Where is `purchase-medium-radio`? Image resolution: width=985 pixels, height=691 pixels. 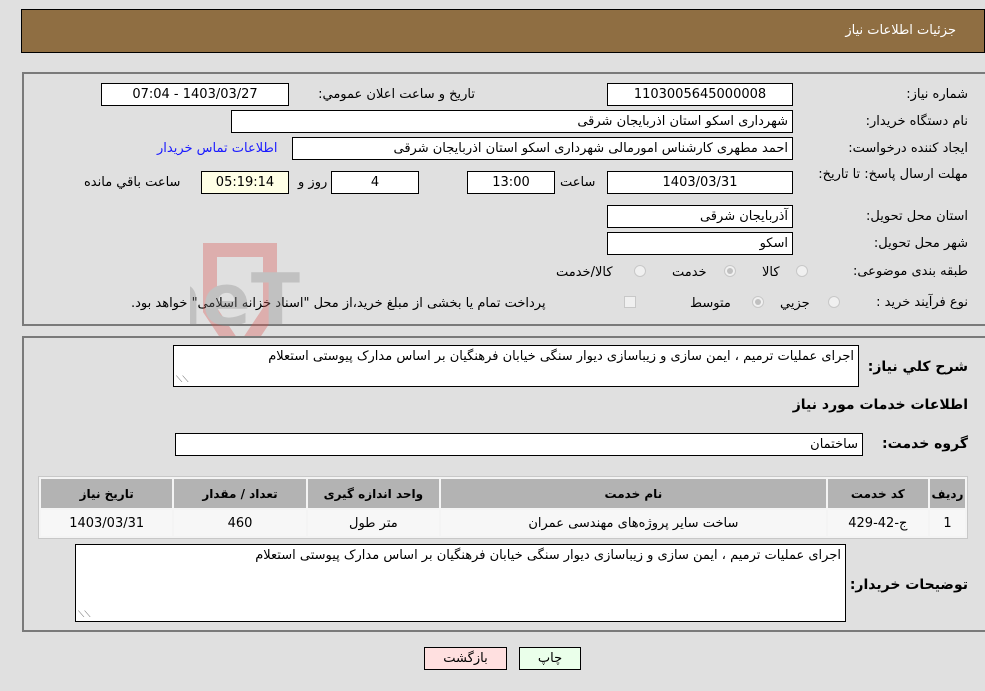 purchase-medium-radio is located at coordinates (758, 302).